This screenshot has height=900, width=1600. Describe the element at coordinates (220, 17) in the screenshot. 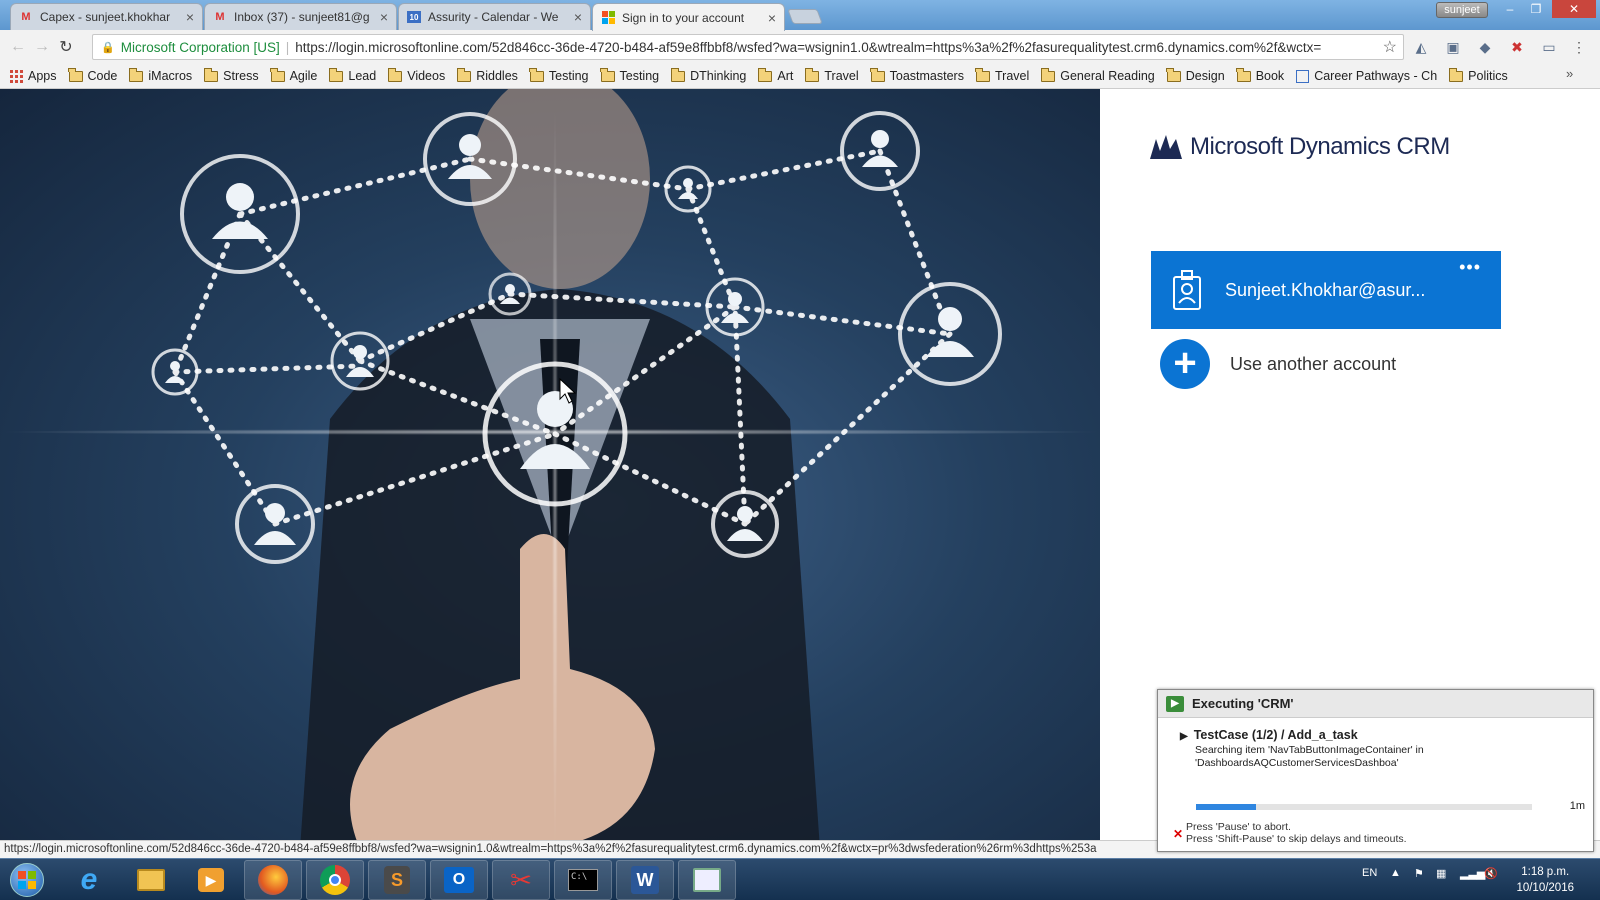

I see `gmail-icon: M` at that location.